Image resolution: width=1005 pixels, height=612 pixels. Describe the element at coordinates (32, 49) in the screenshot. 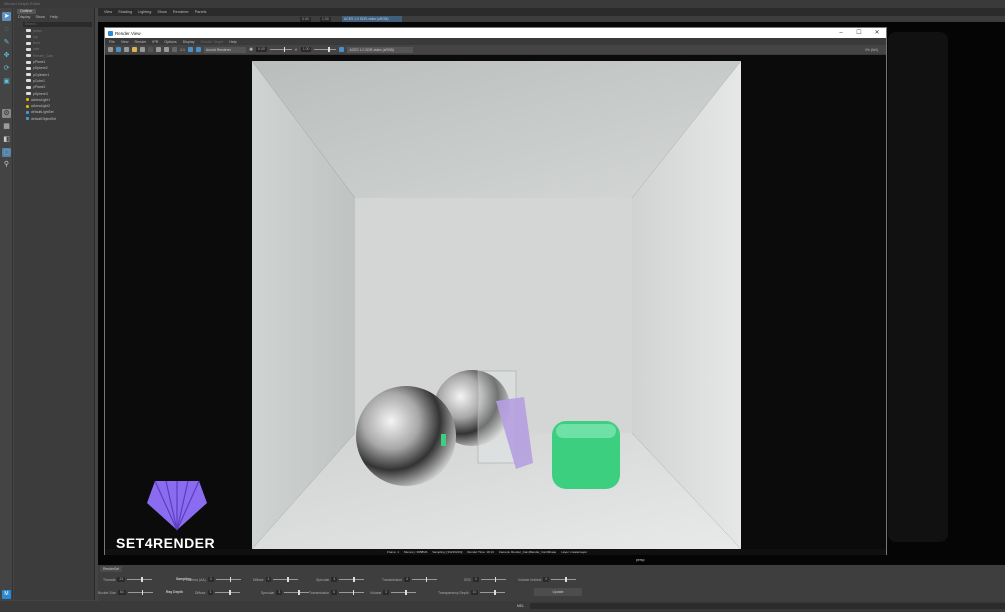

I see `outliner-item: side` at that location.